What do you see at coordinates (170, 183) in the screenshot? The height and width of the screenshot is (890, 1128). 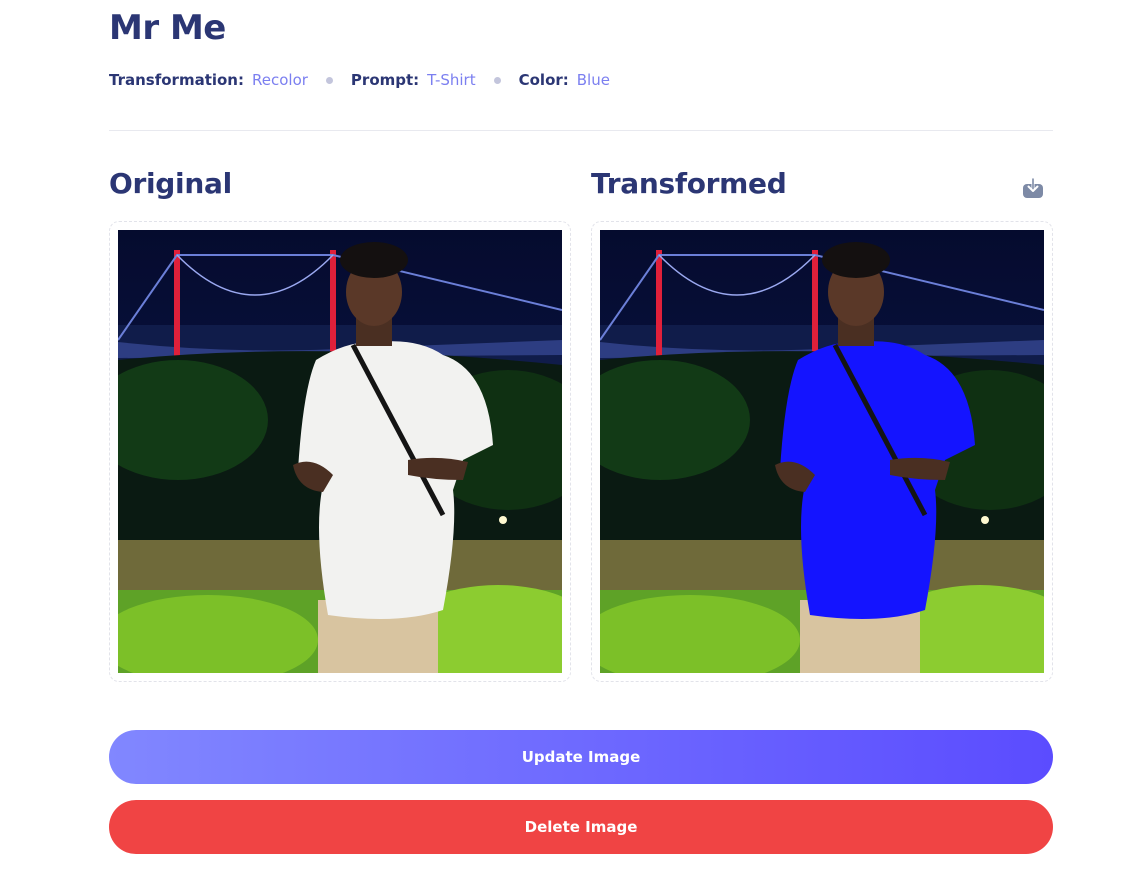 I see `original-heading: Original` at bounding box center [170, 183].